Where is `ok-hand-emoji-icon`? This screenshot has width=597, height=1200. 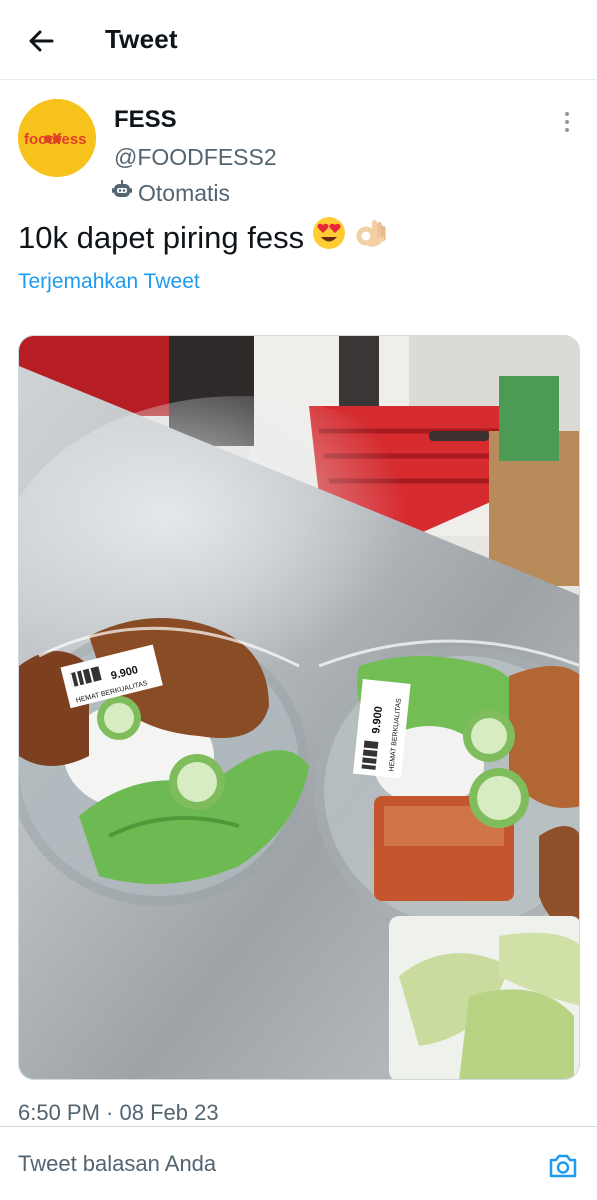 ok-hand-emoji-icon is located at coordinates (371, 238).